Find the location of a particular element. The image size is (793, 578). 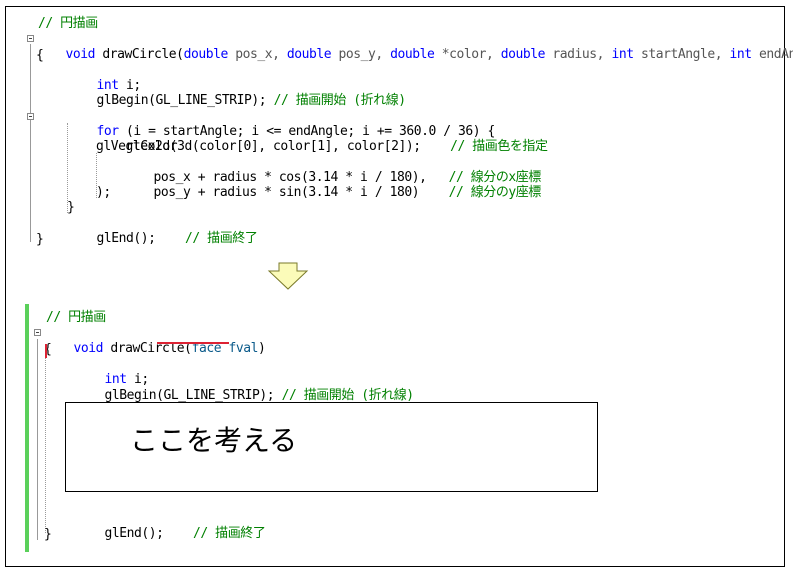

bottom-glend-line: glEnd(); // 描画終了 is located at coordinates (170, 533).